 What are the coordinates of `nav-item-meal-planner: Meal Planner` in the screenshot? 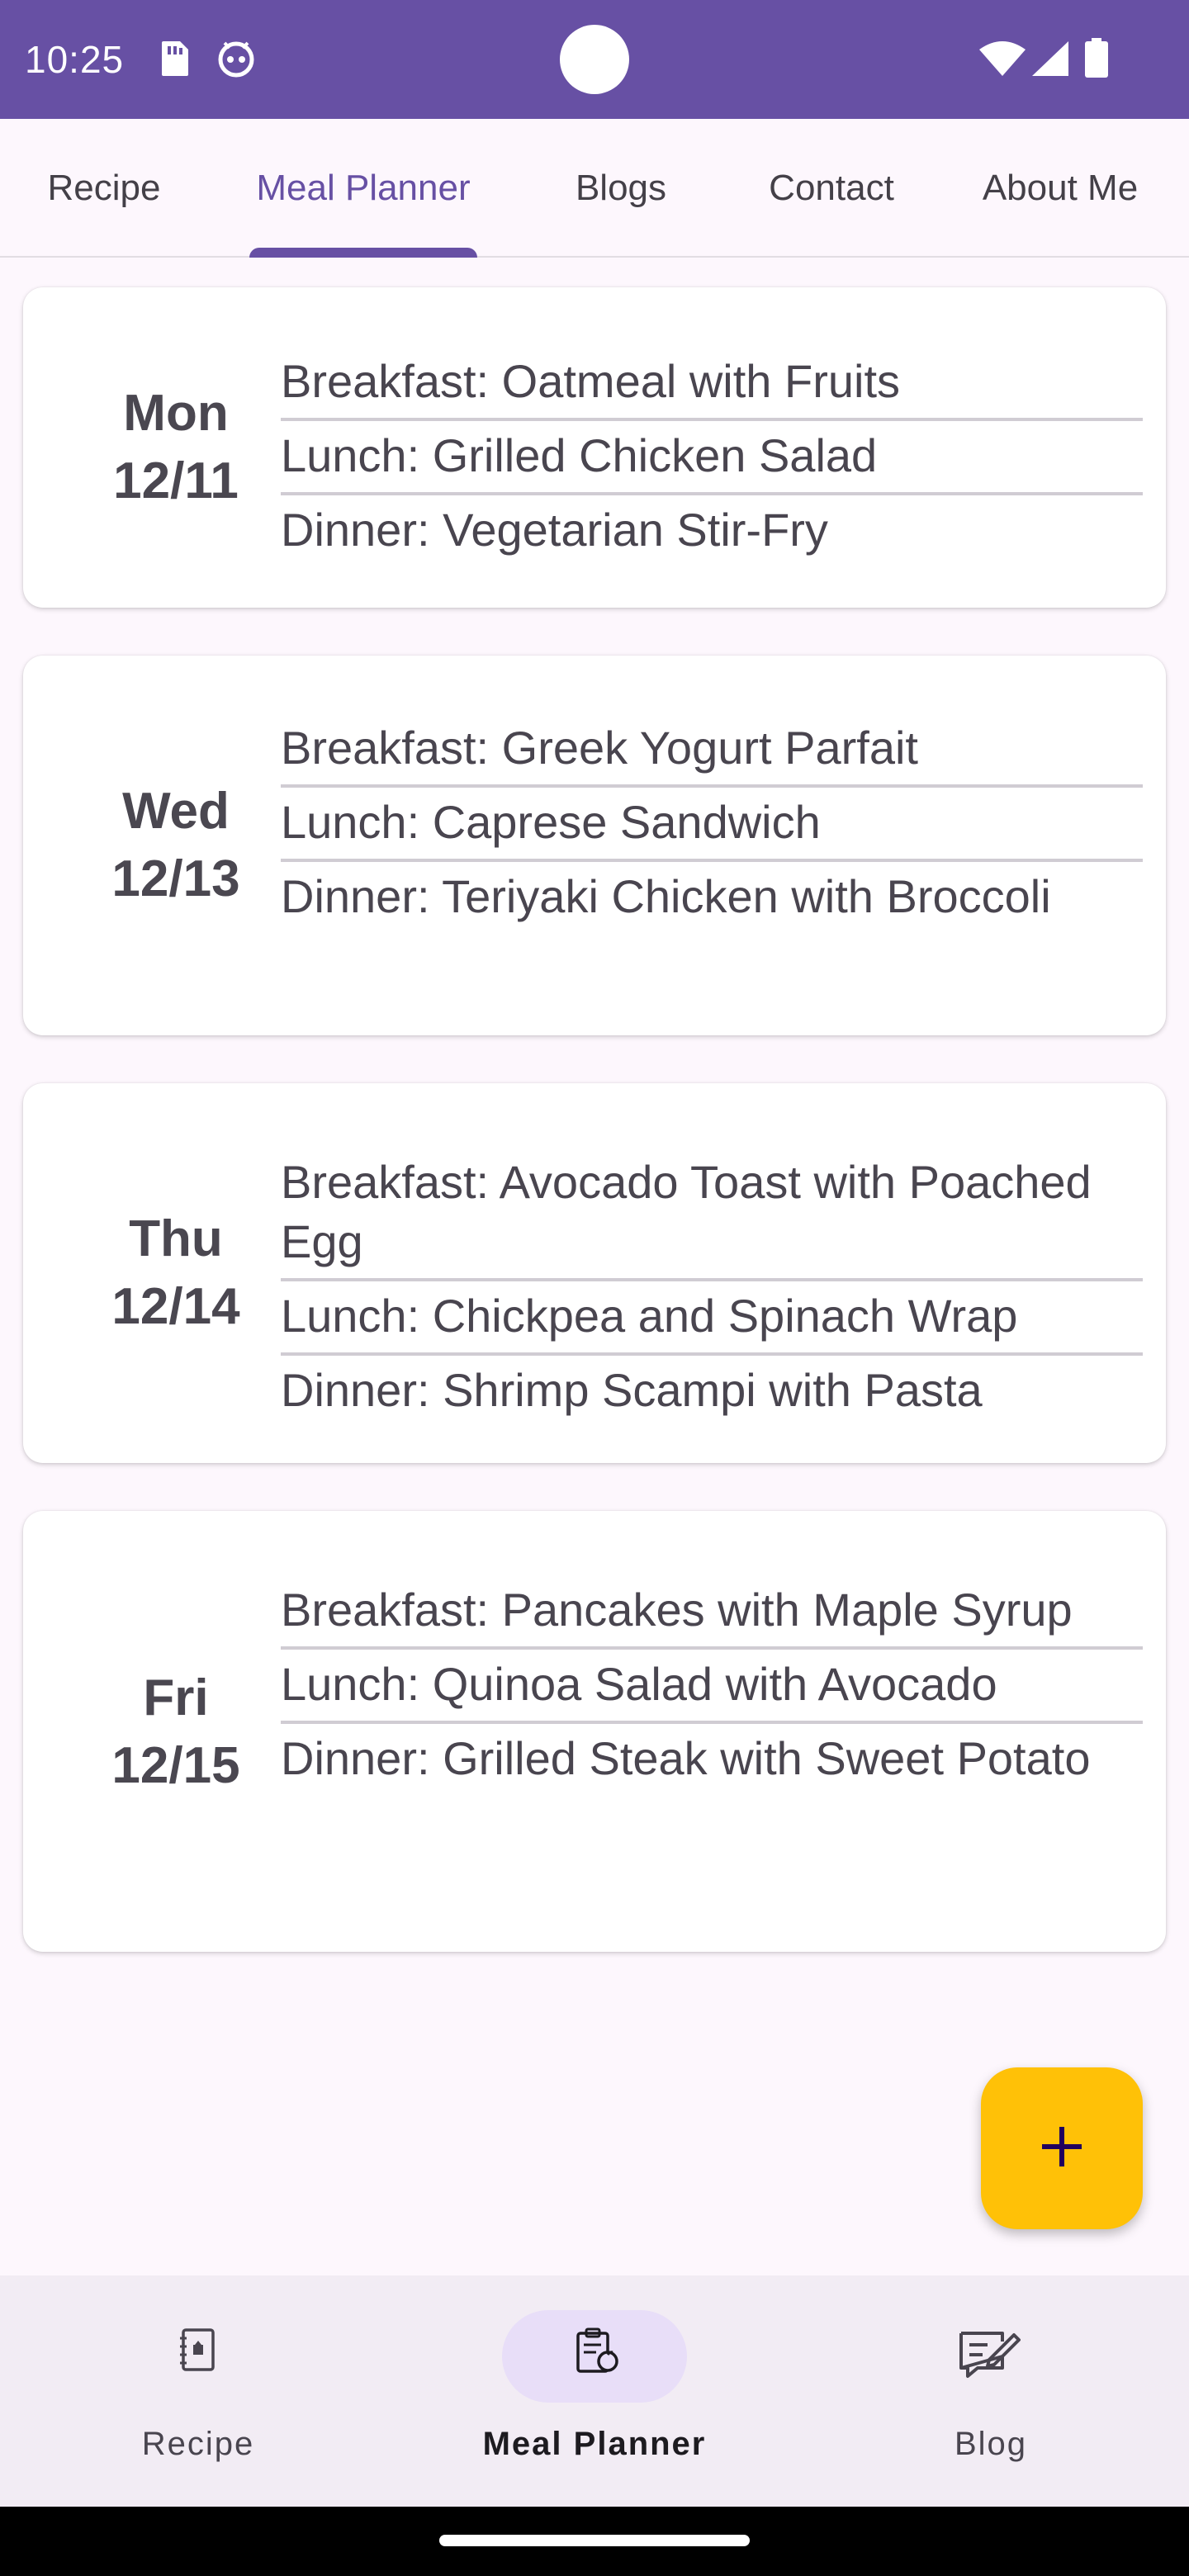 It's located at (594, 2391).